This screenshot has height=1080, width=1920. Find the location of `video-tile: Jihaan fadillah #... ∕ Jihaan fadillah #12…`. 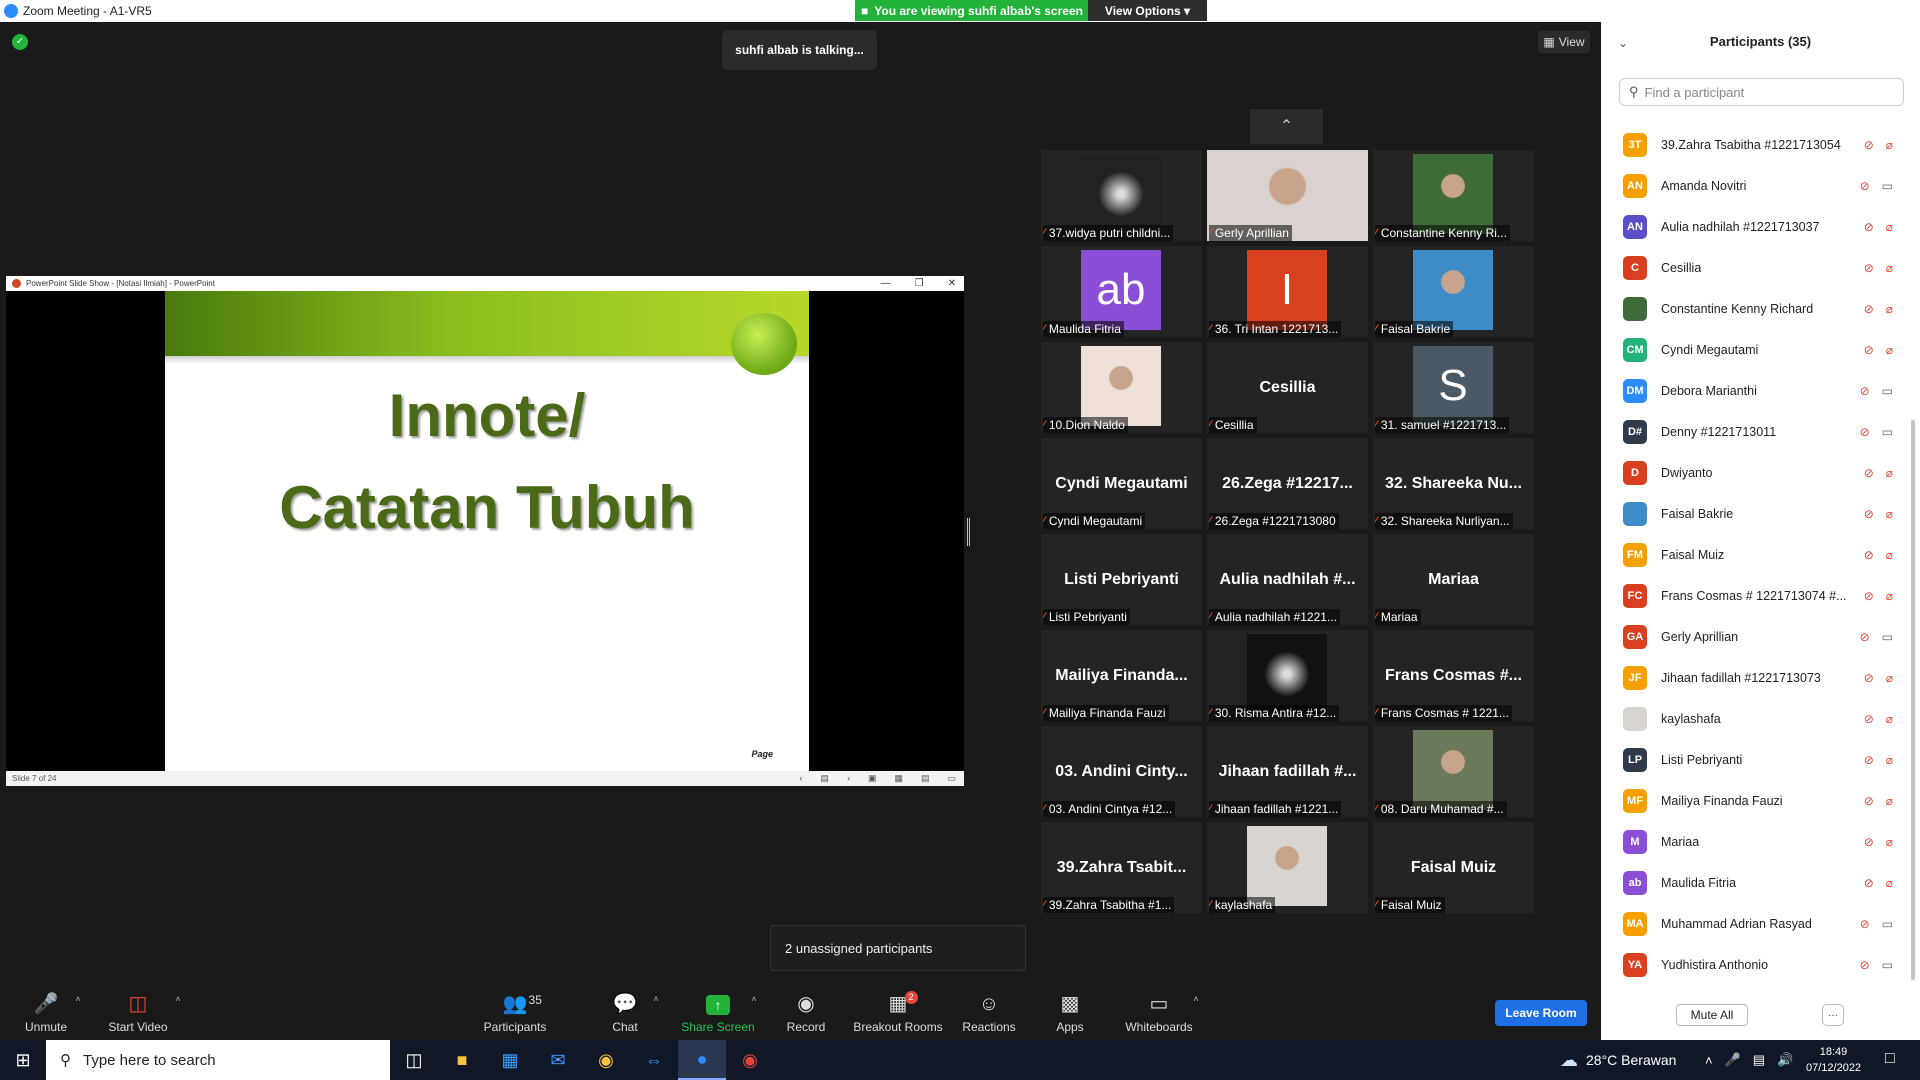

video-tile: Jihaan fadillah #... ∕ Jihaan fadillah #12… is located at coordinates (1287, 771).